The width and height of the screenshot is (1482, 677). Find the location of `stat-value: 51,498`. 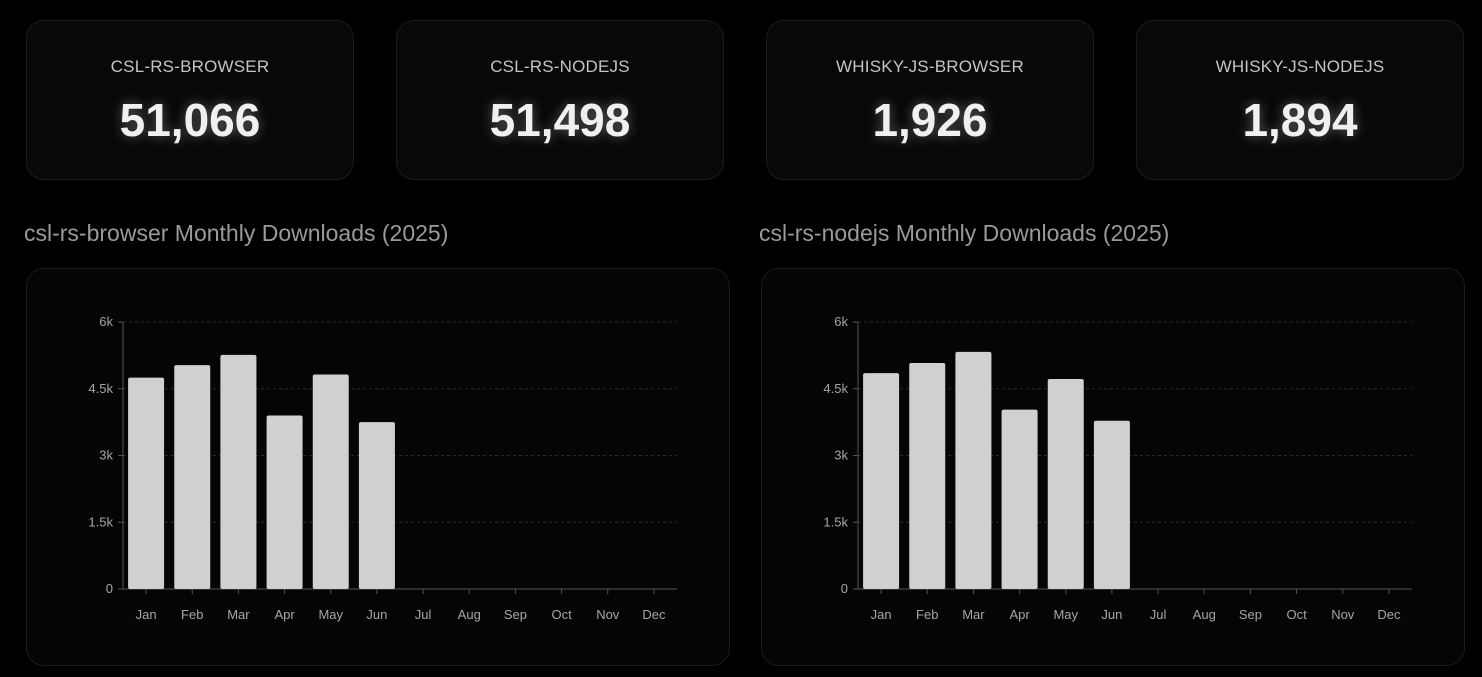

stat-value: 51,498 is located at coordinates (560, 120).